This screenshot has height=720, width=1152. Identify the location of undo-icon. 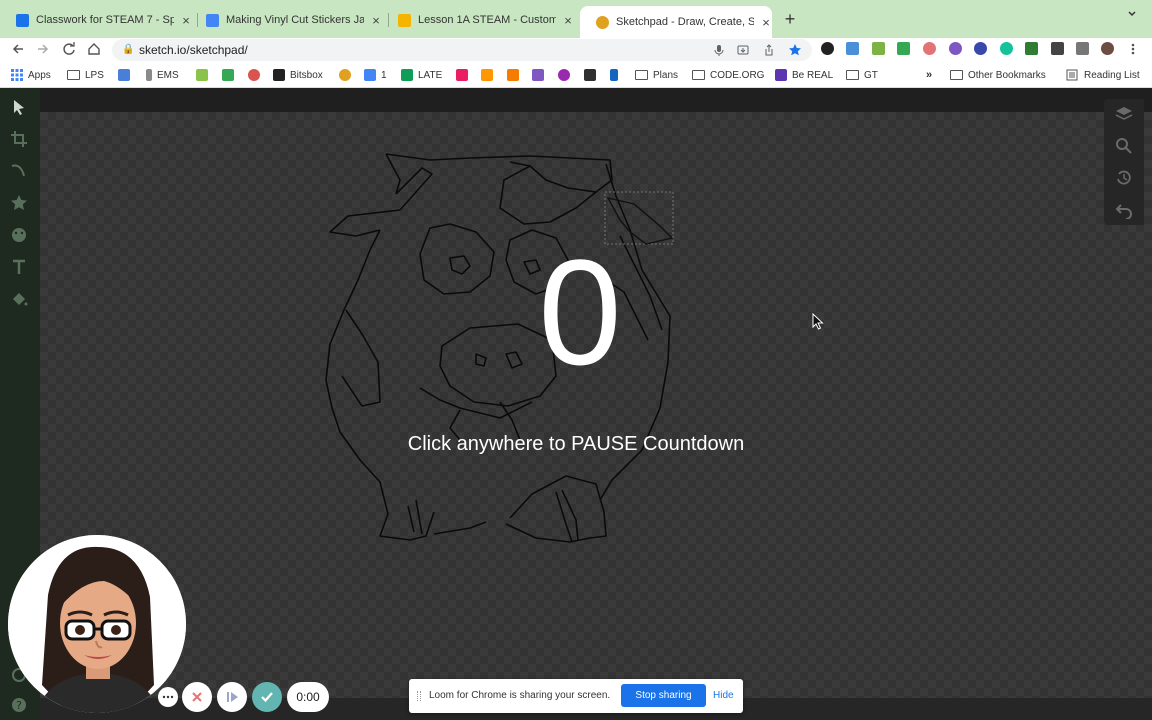
(1124, 210).